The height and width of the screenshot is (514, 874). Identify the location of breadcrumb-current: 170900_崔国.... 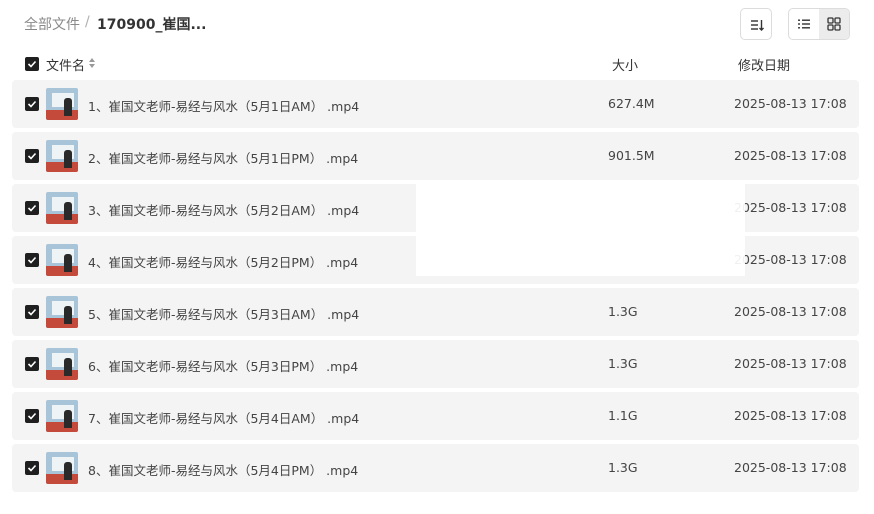
(152, 25).